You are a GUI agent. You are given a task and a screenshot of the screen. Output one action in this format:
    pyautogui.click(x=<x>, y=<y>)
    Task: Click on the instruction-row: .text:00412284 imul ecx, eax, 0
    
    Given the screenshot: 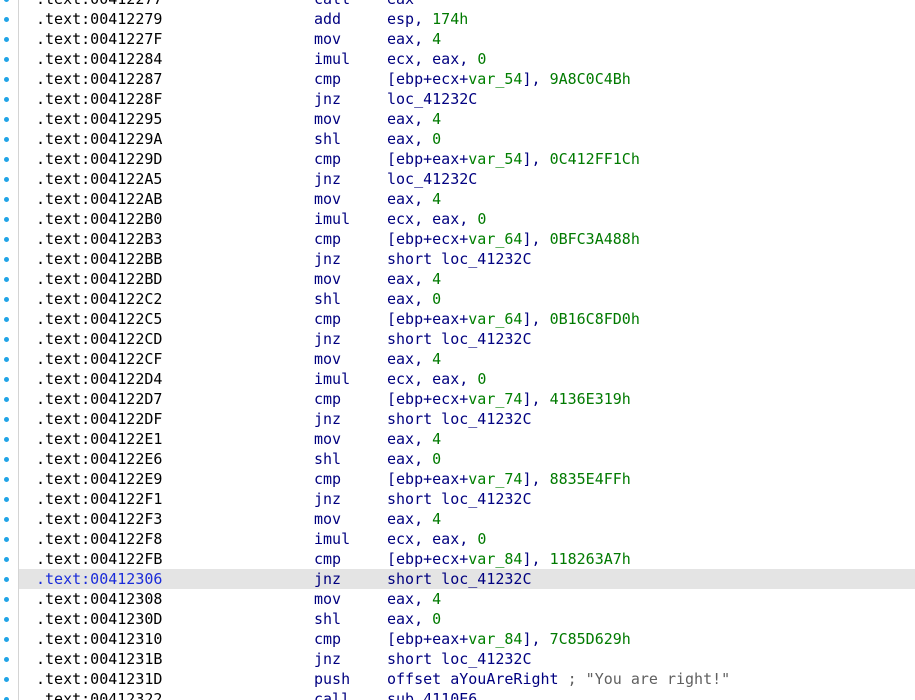 What is the action you would take?
    pyautogui.click(x=457, y=59)
    